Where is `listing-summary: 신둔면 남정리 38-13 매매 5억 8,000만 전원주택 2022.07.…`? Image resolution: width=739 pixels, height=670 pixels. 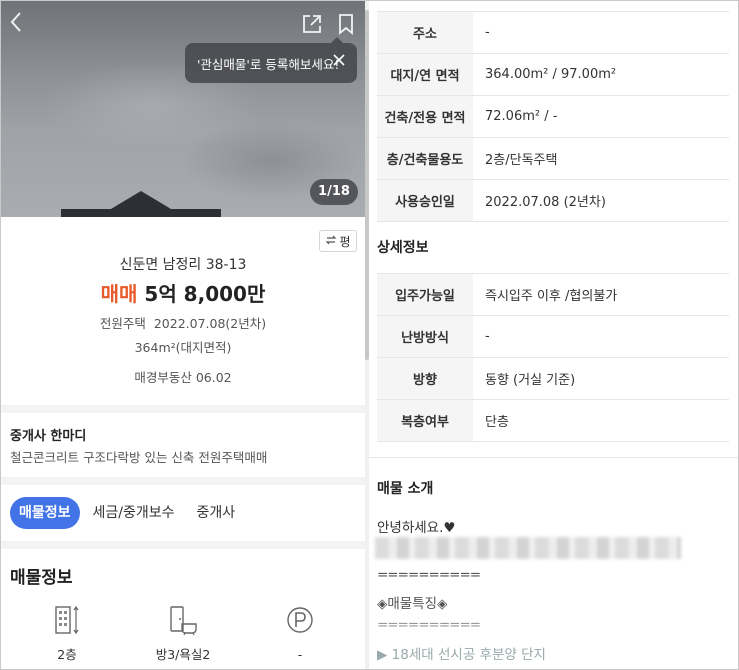
listing-summary: 신둔면 남정리 38-13 매매 5억 8,000만 전원주택 2022.07.… is located at coordinates (183, 321).